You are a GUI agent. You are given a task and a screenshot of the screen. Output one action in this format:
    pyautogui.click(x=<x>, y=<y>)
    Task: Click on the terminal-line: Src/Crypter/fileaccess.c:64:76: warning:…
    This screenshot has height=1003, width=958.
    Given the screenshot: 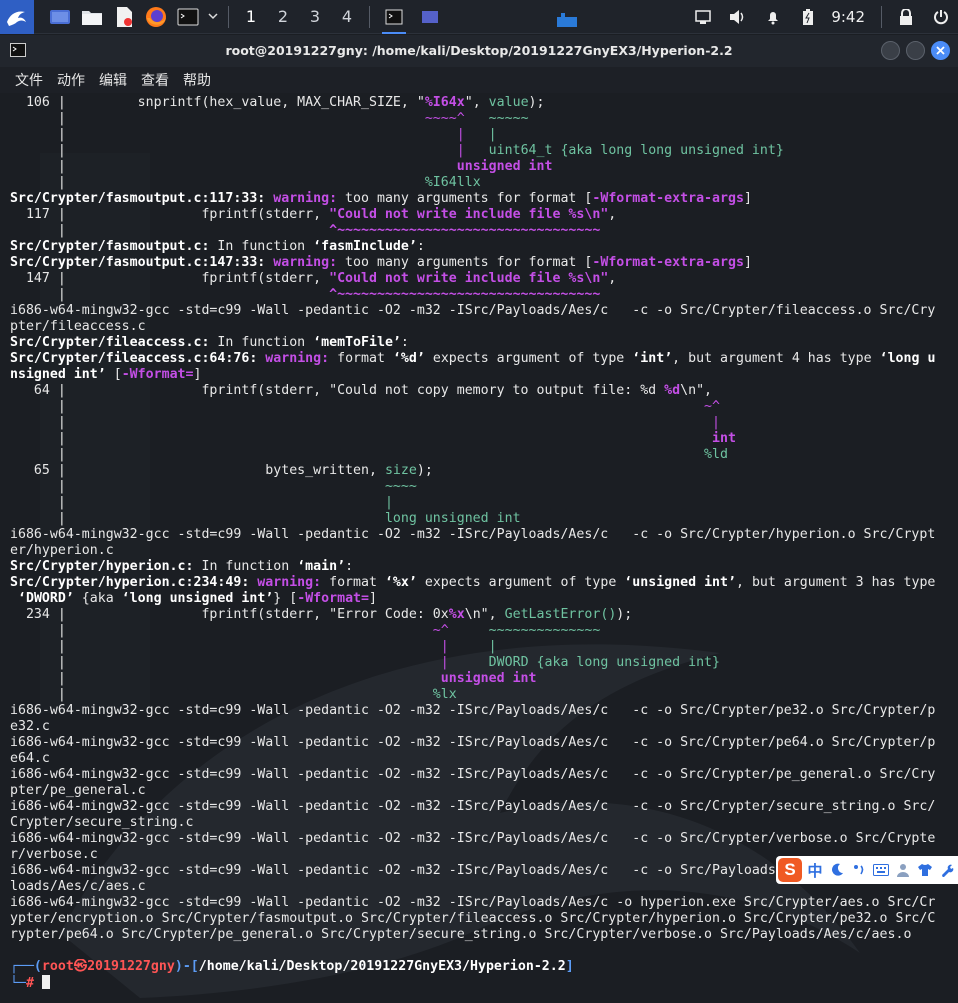 What is the action you would take?
    pyautogui.click(x=477, y=359)
    